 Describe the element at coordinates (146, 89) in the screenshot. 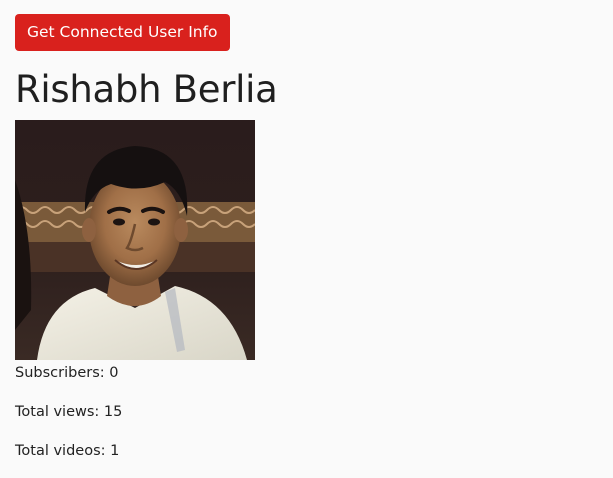

I see `user-name: Rishabh Berlia` at that location.